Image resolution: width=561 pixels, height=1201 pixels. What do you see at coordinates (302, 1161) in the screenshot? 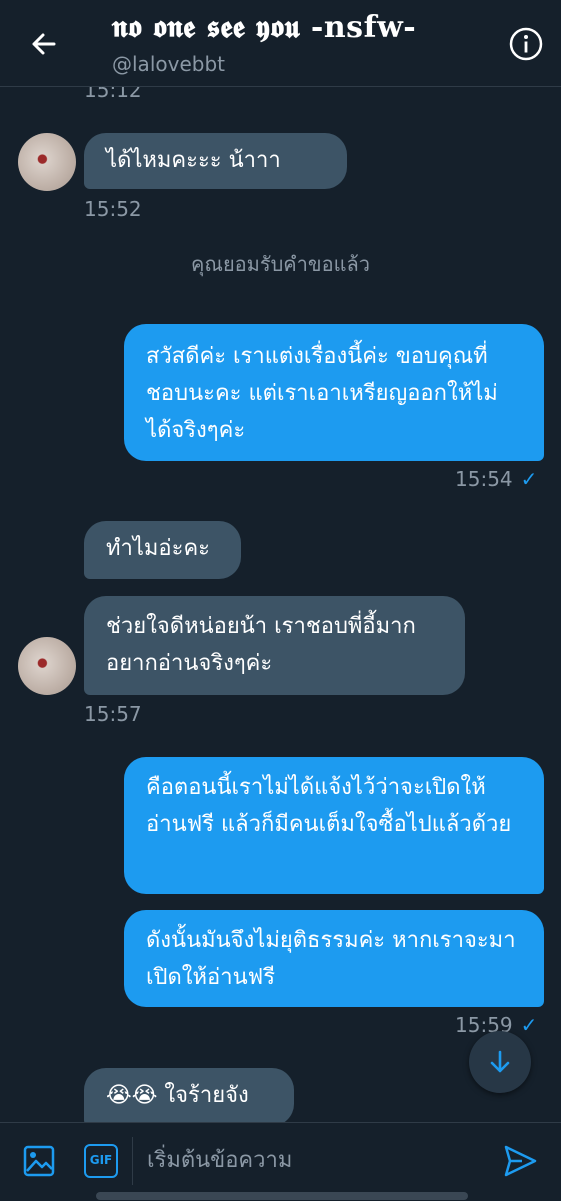
I see `message-input: เริ่มต้นข้อความ` at bounding box center [302, 1161].